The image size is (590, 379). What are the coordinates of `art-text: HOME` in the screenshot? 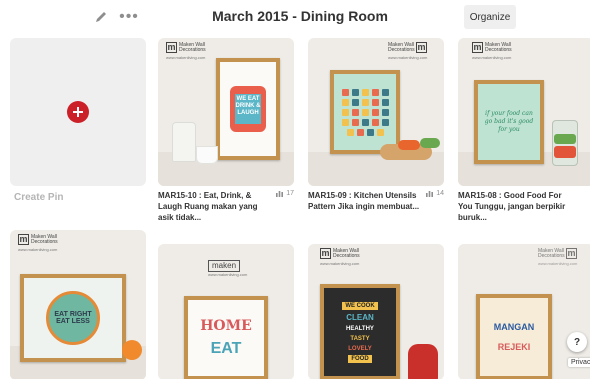 It's located at (226, 326).